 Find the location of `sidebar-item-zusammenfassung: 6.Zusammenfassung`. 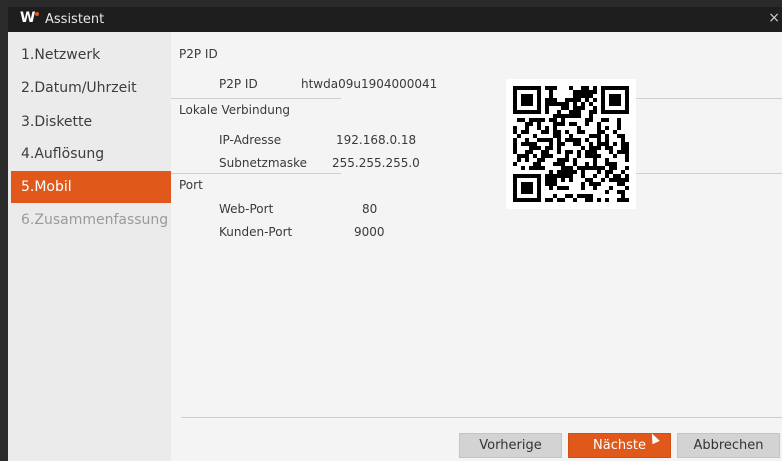

sidebar-item-zusammenfassung: 6.Zusammenfassung is located at coordinates (95, 220).